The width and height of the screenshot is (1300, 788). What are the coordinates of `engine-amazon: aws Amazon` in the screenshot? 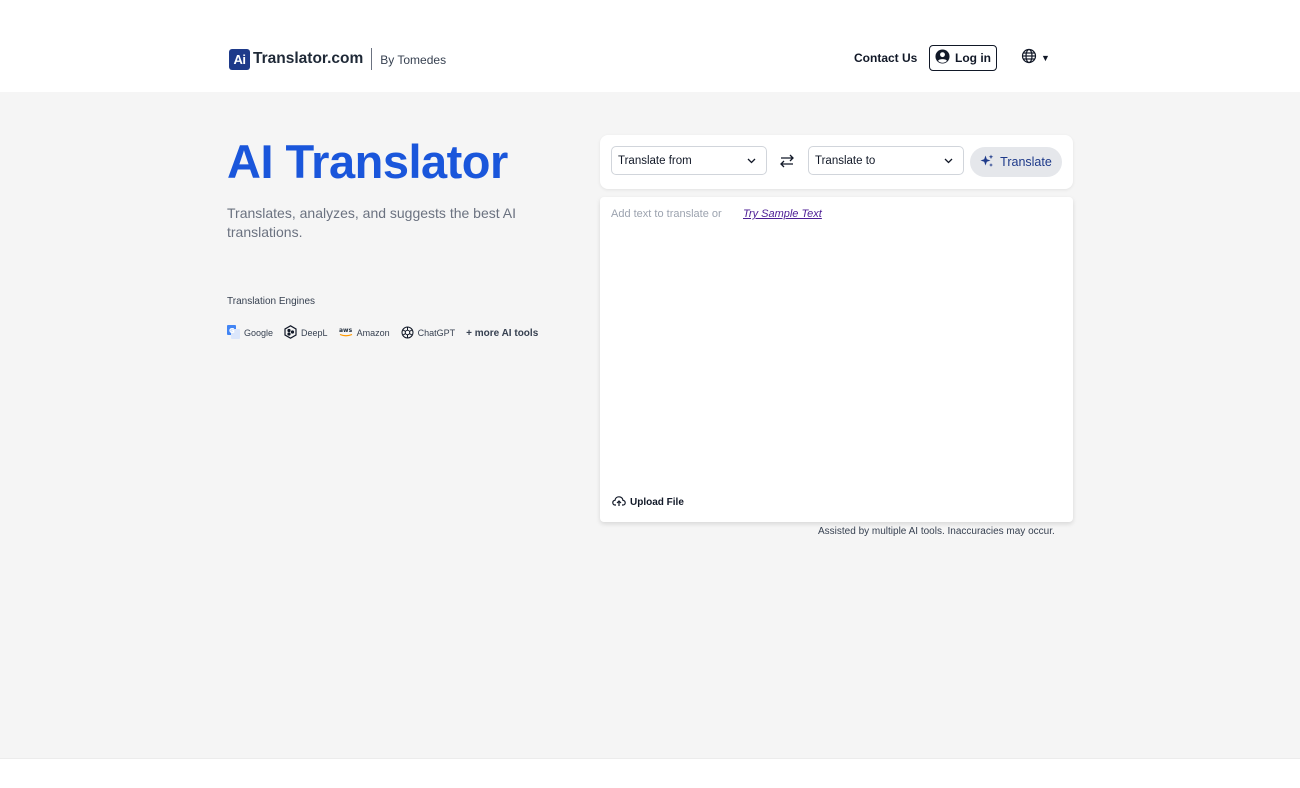 It's located at (364, 333).